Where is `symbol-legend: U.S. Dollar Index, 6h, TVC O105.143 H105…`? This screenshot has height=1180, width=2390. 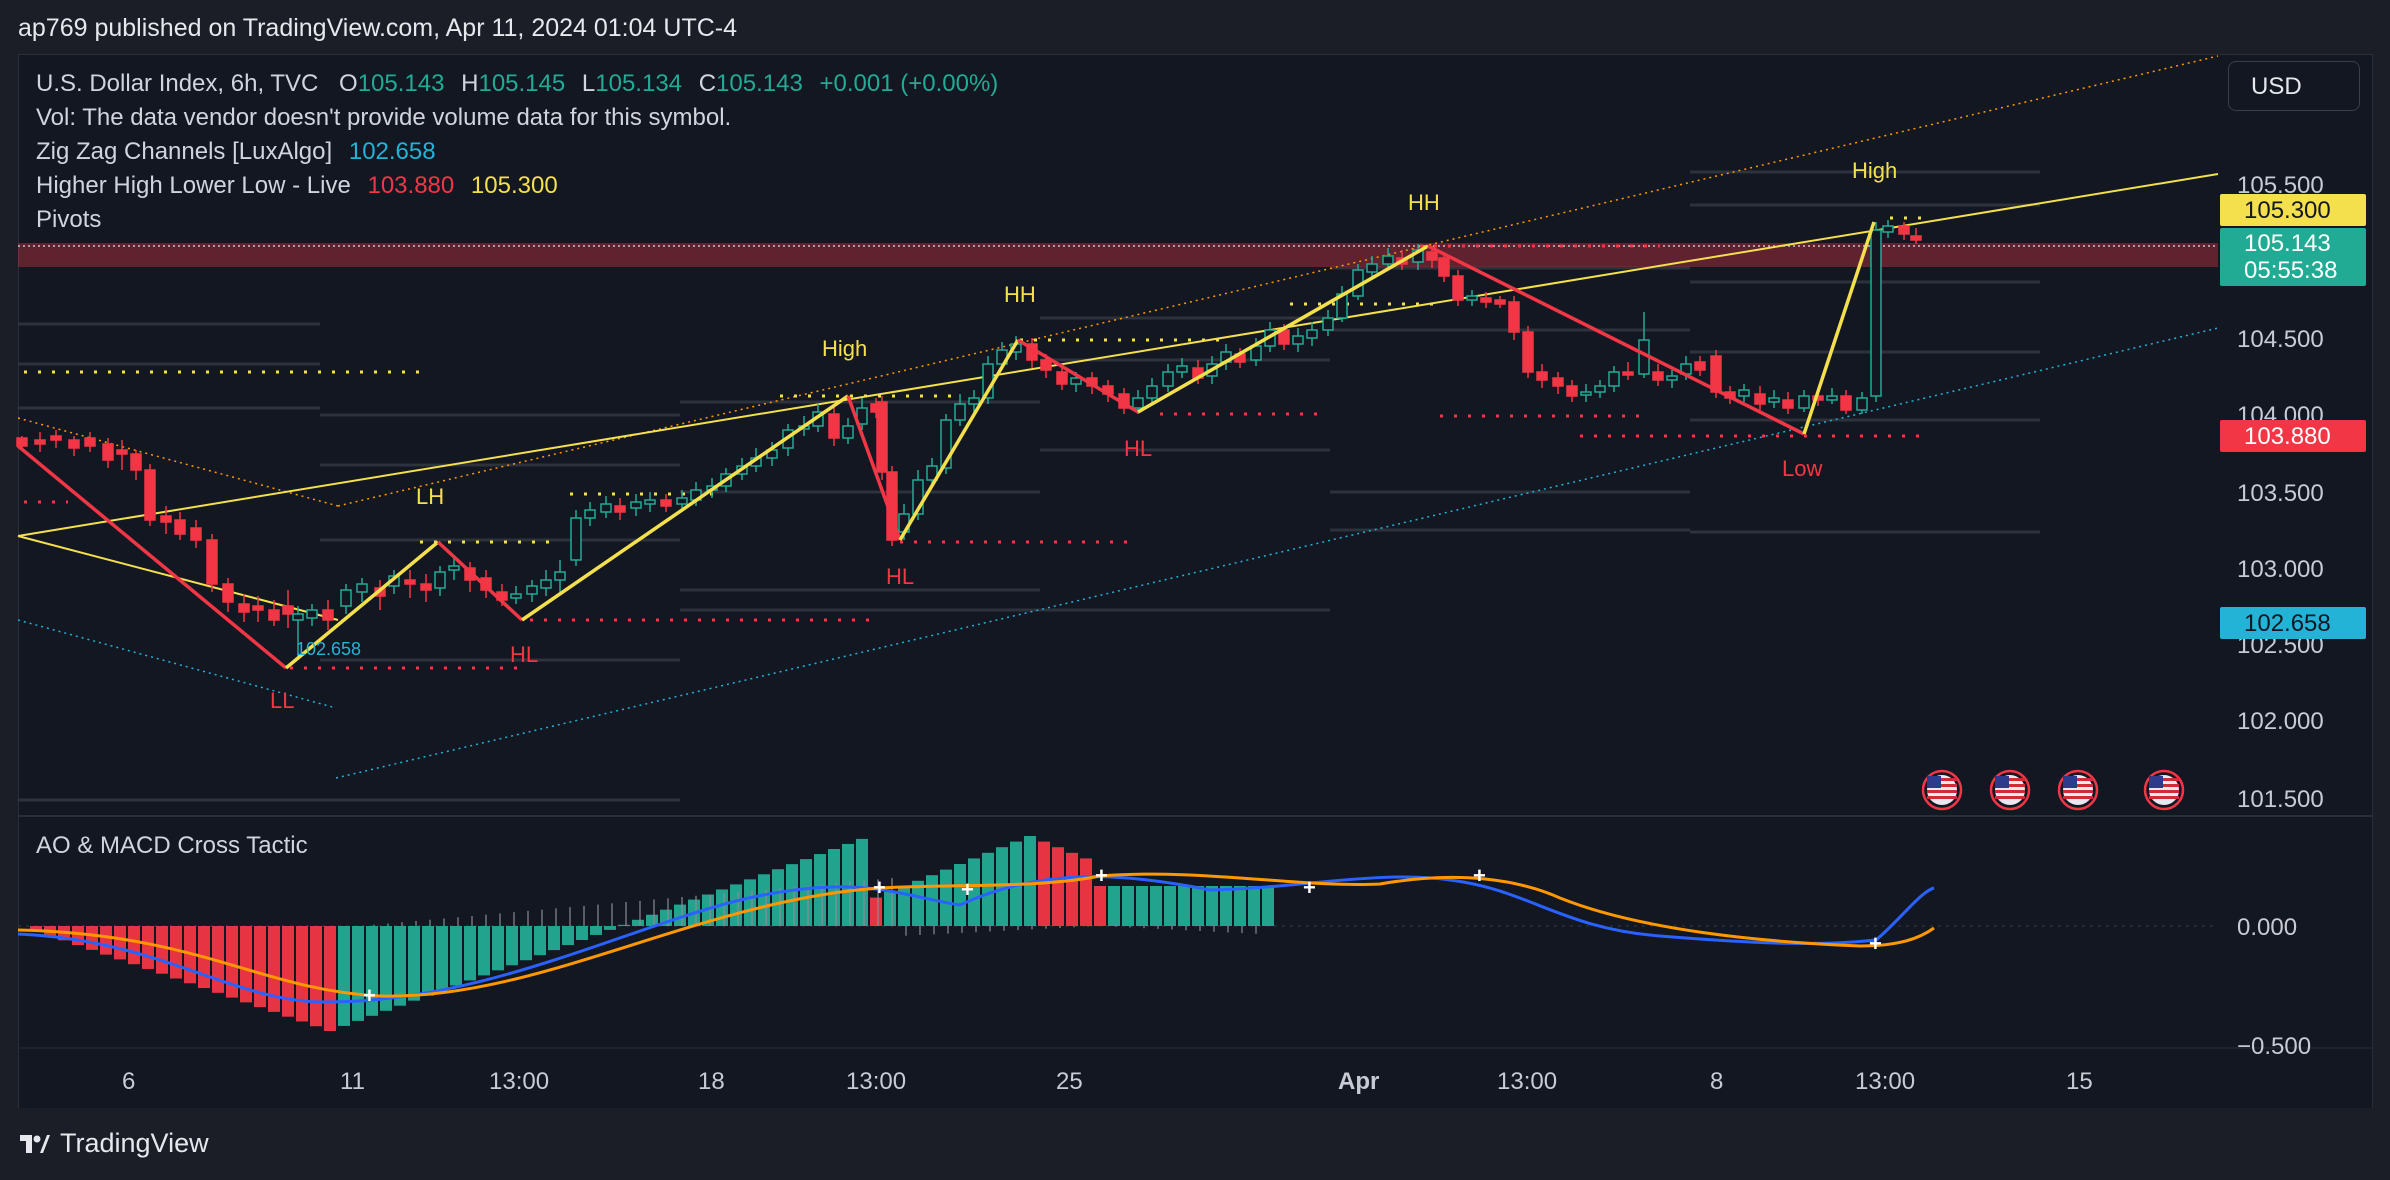 symbol-legend: U.S. Dollar Index, 6h, TVC O105.143 H105… is located at coordinates (517, 84).